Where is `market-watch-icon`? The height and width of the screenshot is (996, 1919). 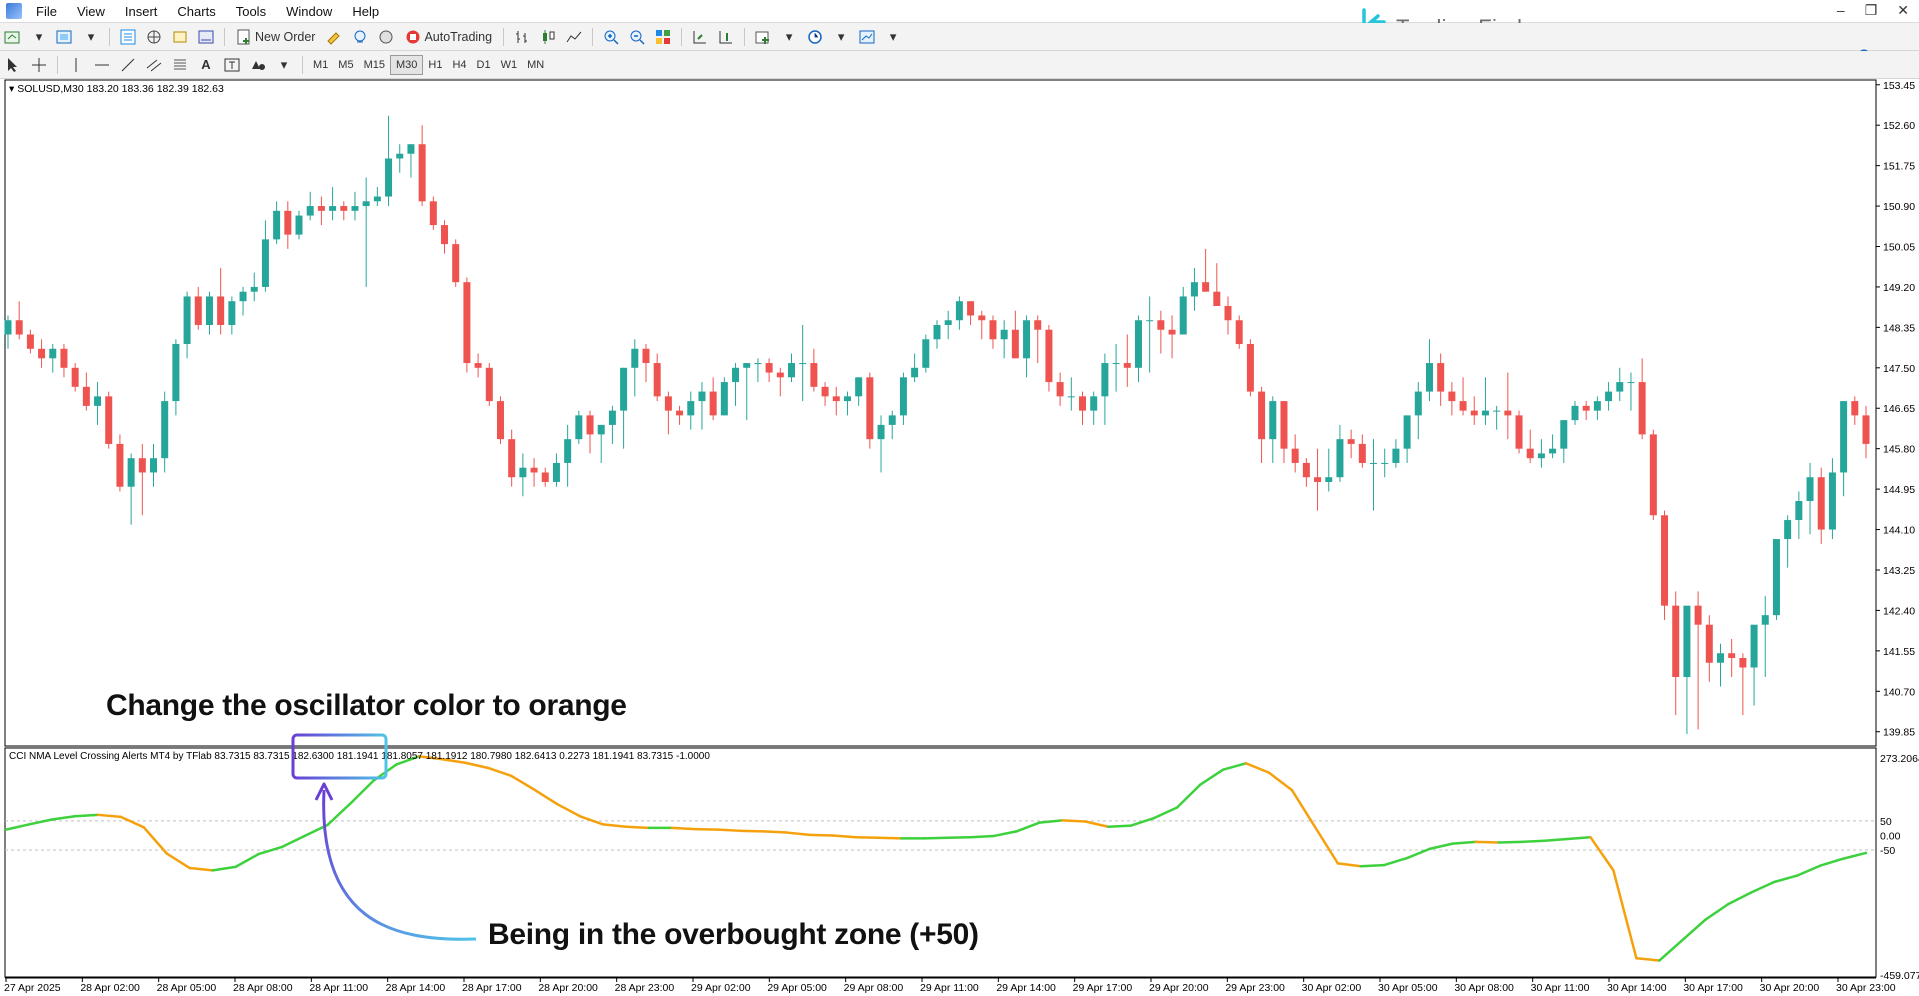
market-watch-icon is located at coordinates (128, 37).